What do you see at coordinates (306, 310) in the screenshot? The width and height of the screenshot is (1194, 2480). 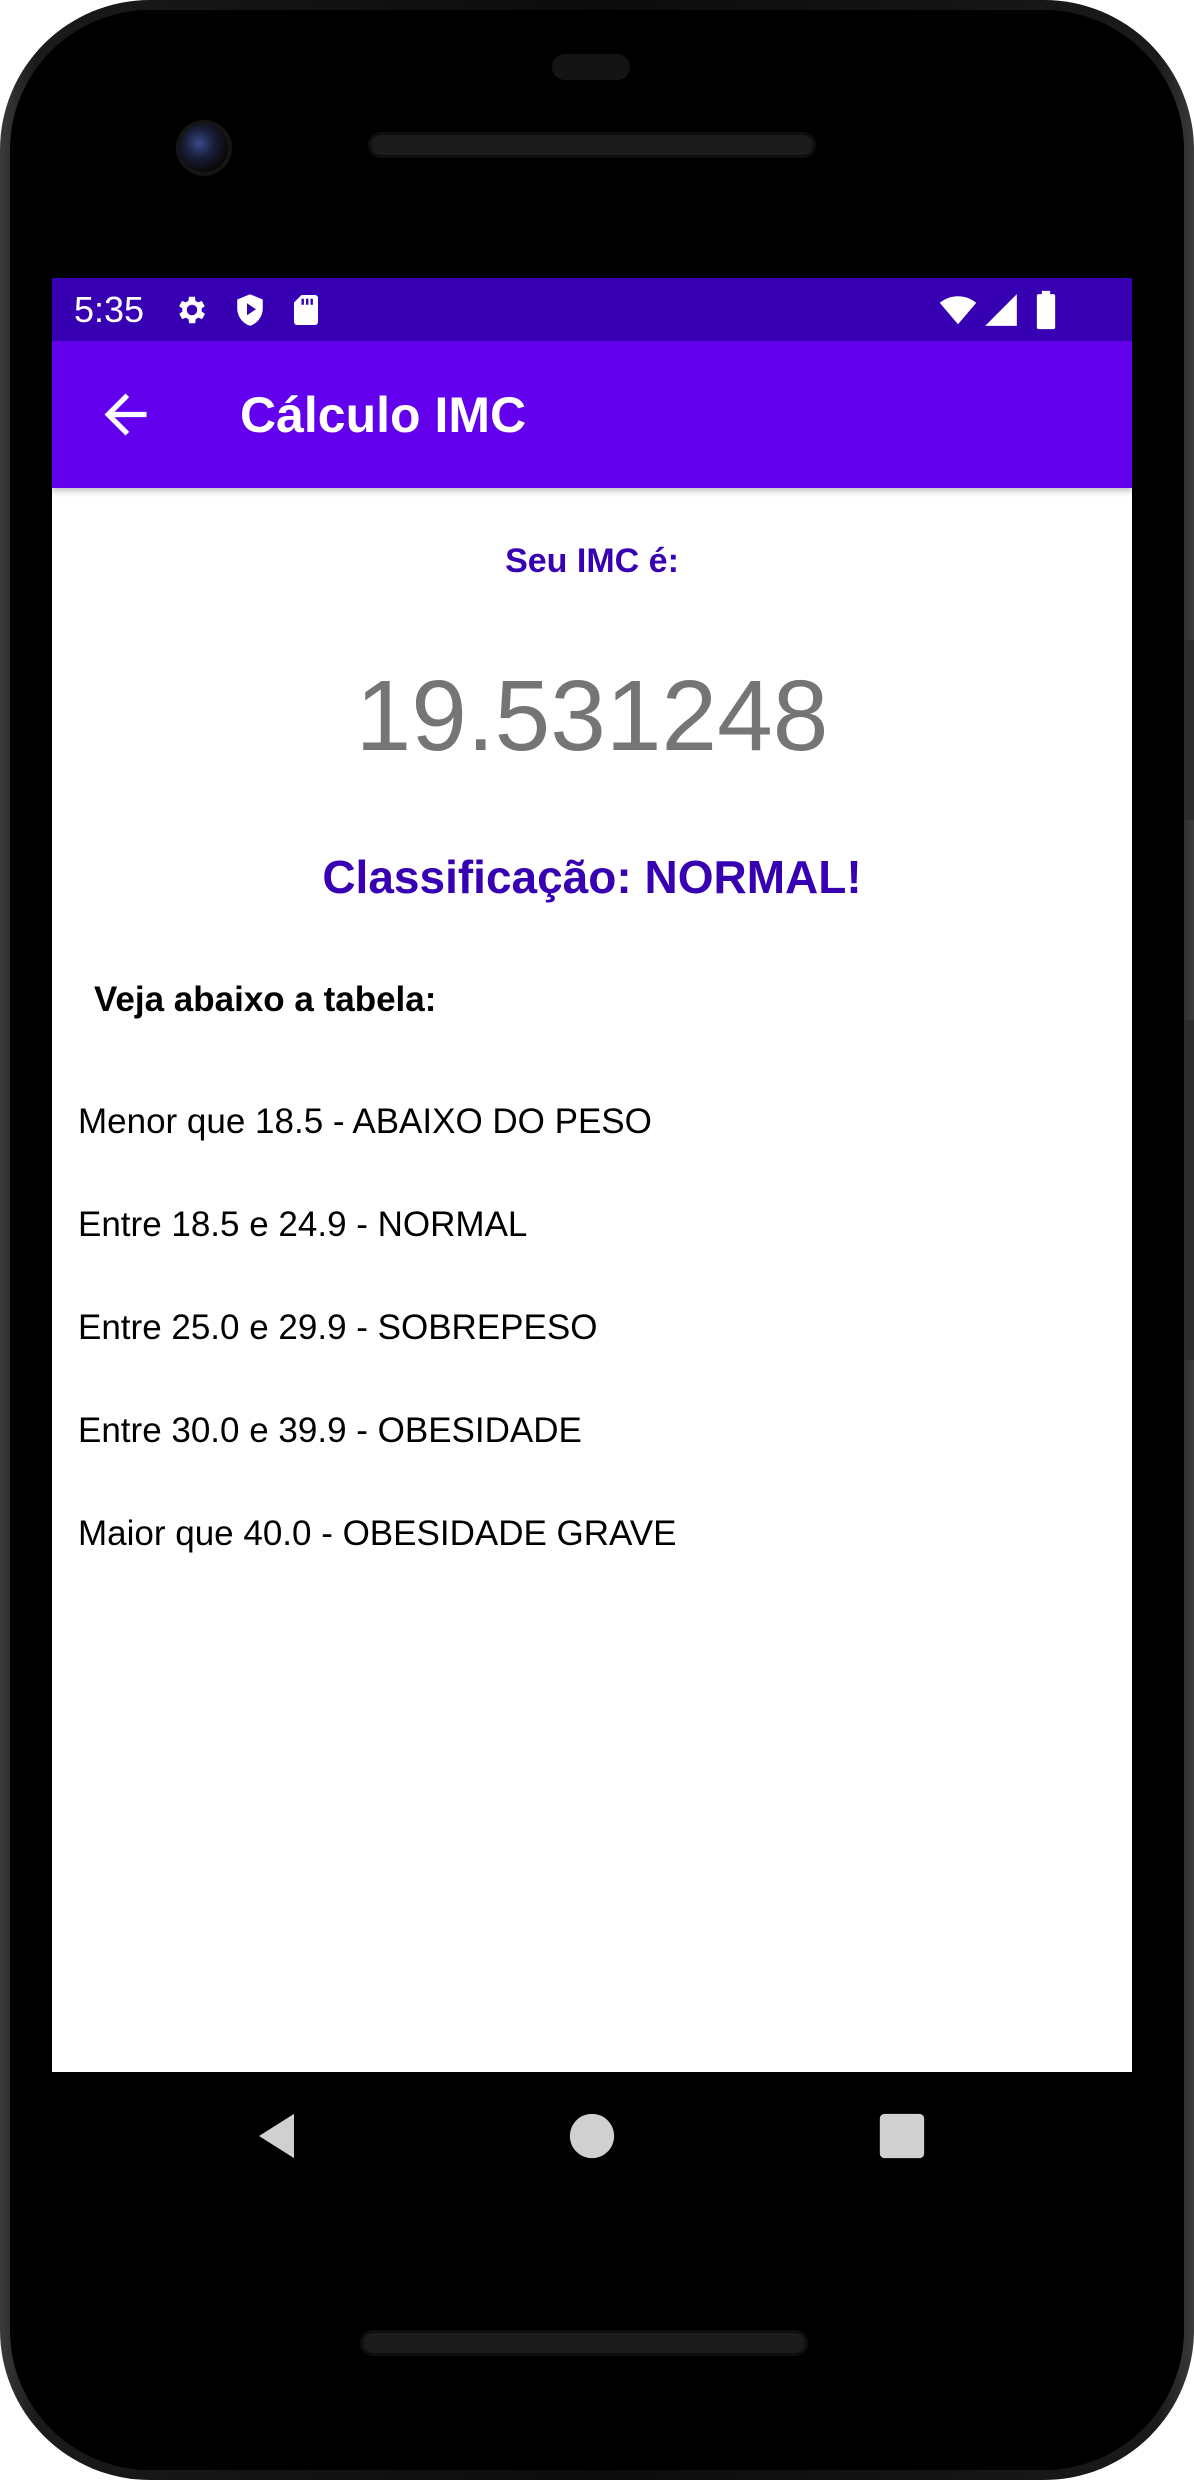 I see `sd-card-icon` at bounding box center [306, 310].